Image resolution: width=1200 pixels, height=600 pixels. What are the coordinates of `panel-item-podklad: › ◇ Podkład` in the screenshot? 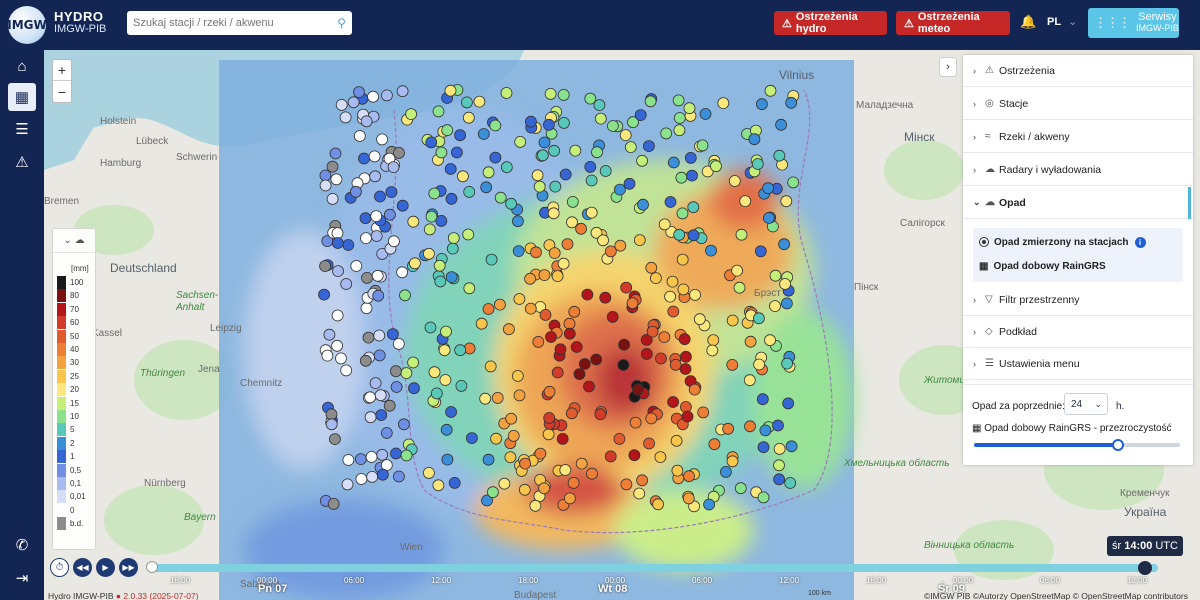 It's located at (1078, 332).